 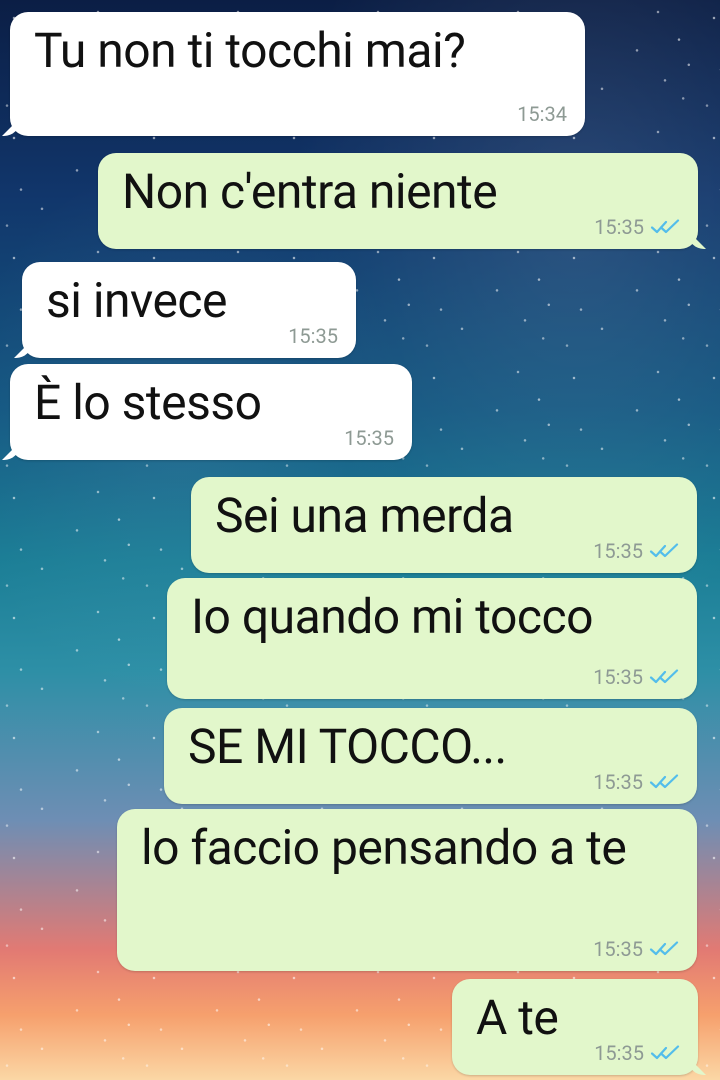 What do you see at coordinates (310, 191) in the screenshot?
I see `message-text: Non c'entra niente` at bounding box center [310, 191].